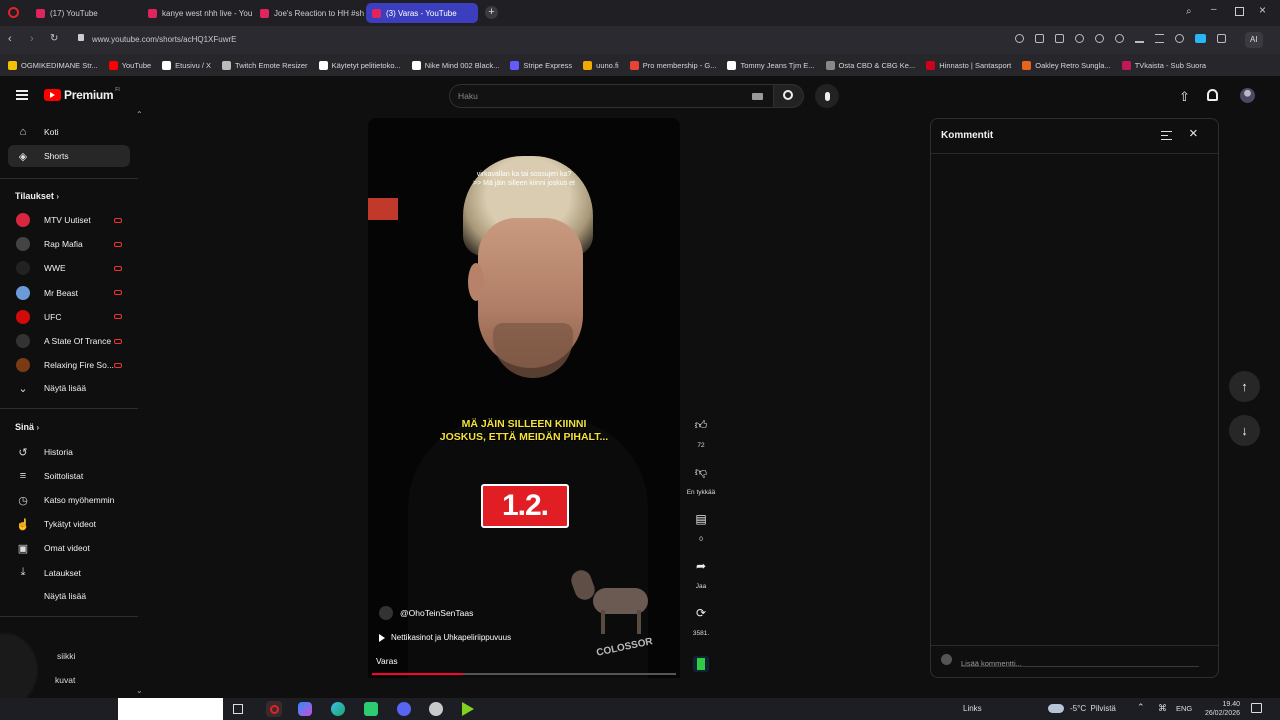  Describe the element at coordinates (1162, 708) in the screenshot. I see `network-icon: ⌘` at that location.